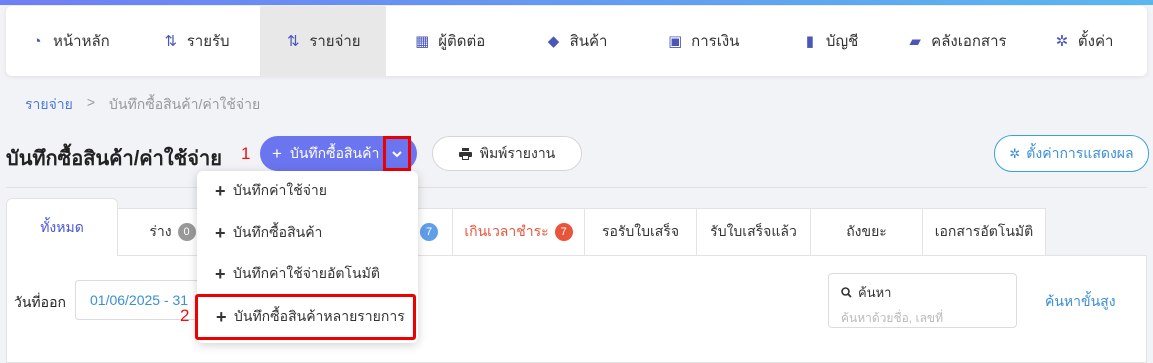  I want to click on tab-overdue: เกินเวลาชำระ 7, so click(519, 232).